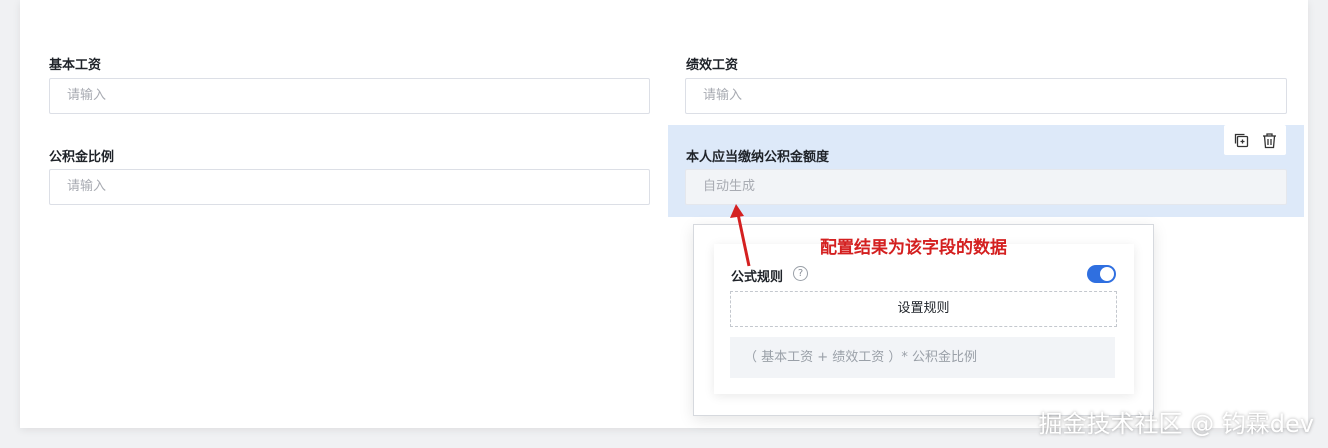 The image size is (1328, 448). Describe the element at coordinates (82, 157) in the screenshot. I see `field-label-fund-ratio: 公积金比例` at that location.